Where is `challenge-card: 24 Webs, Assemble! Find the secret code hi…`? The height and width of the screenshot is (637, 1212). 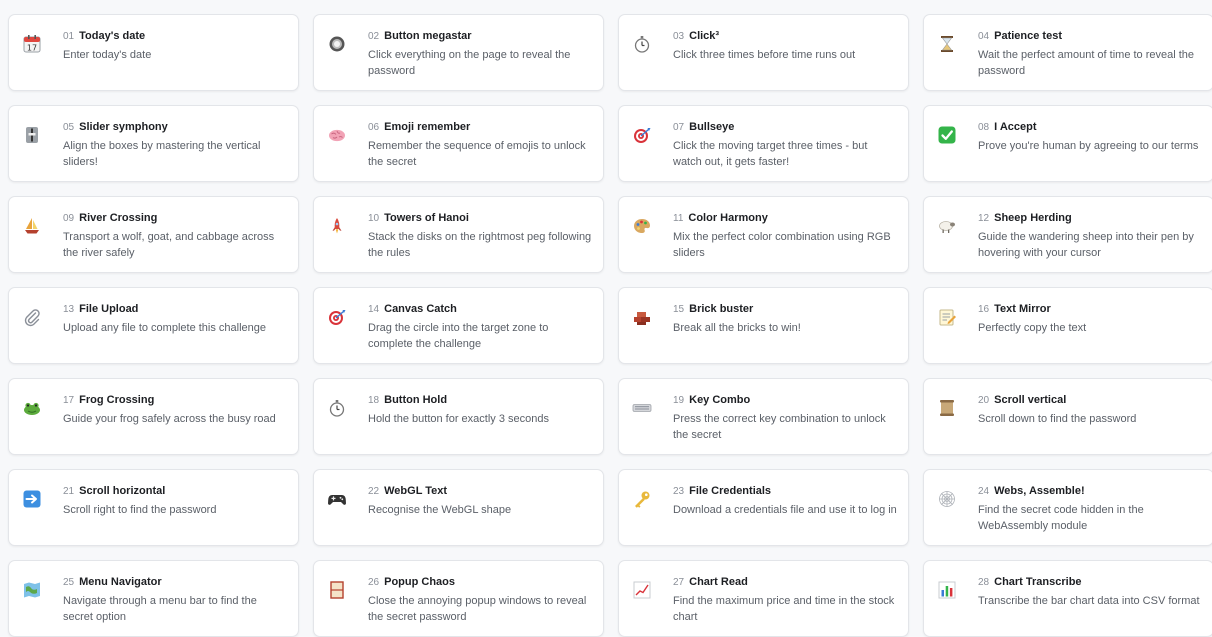
challenge-card: 24 Webs, Assemble! Find the secret code hi… is located at coordinates (1067, 507).